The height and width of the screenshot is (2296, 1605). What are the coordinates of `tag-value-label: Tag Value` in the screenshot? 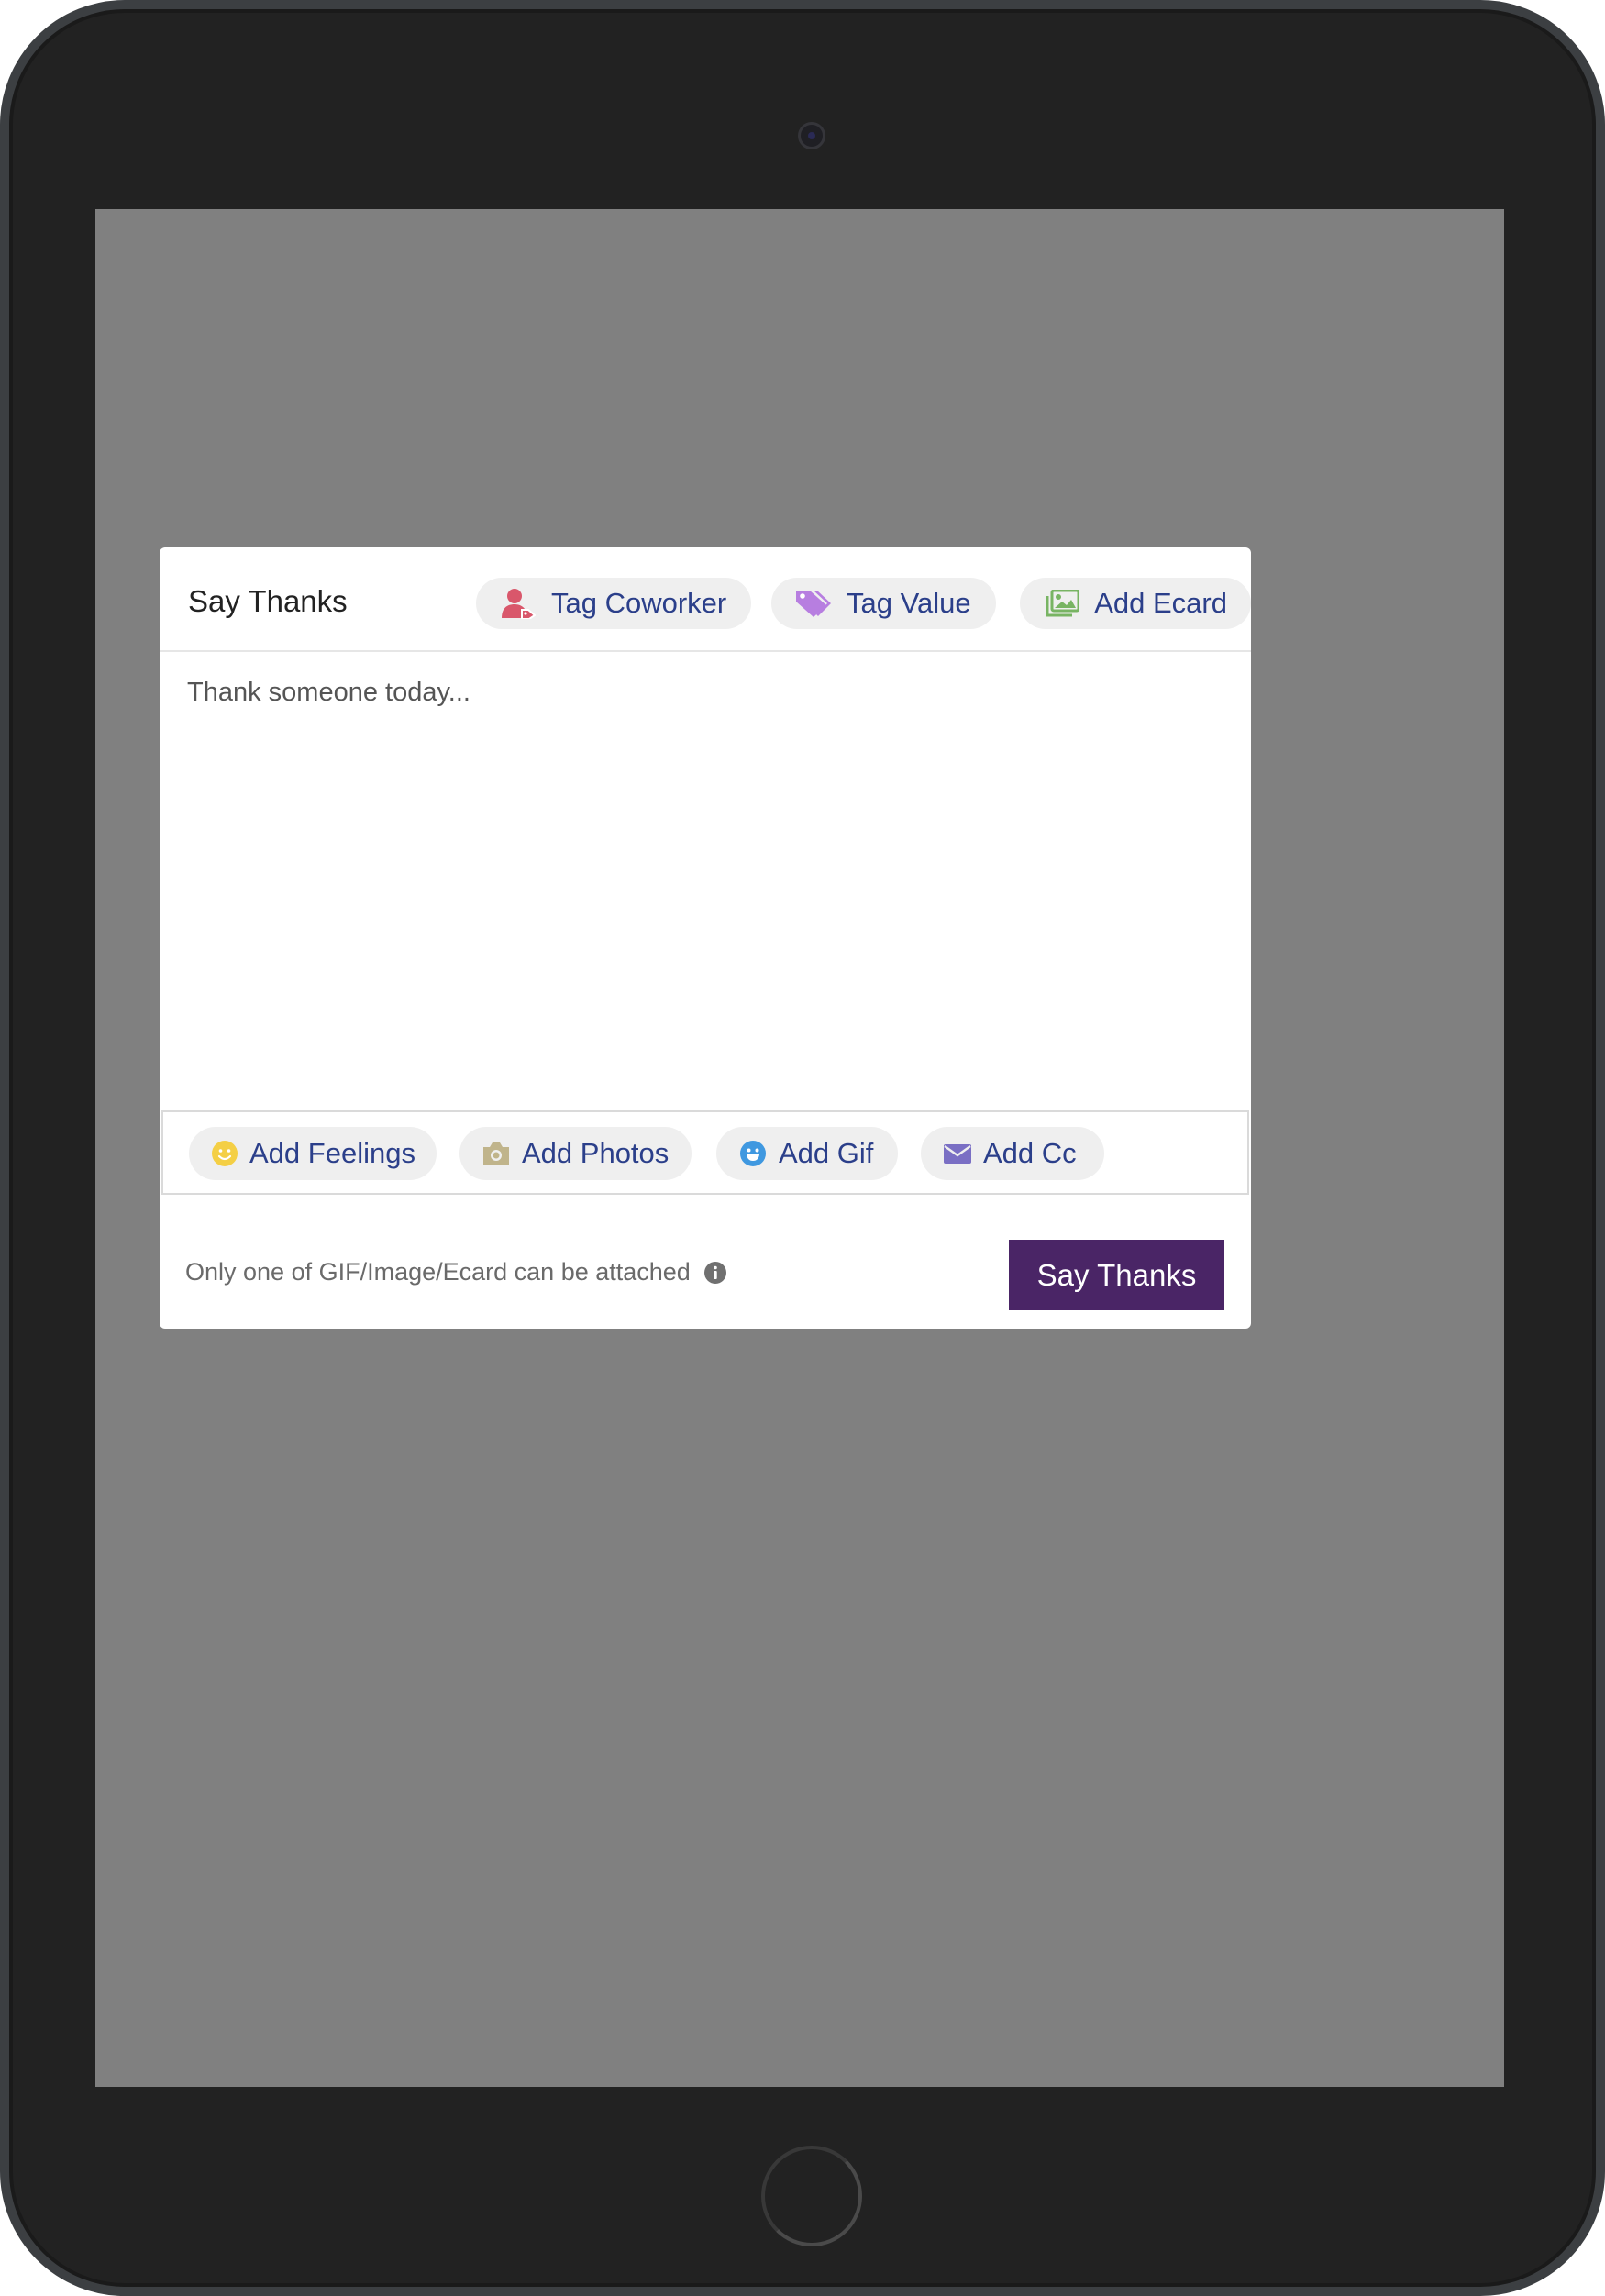 It's located at (909, 603).